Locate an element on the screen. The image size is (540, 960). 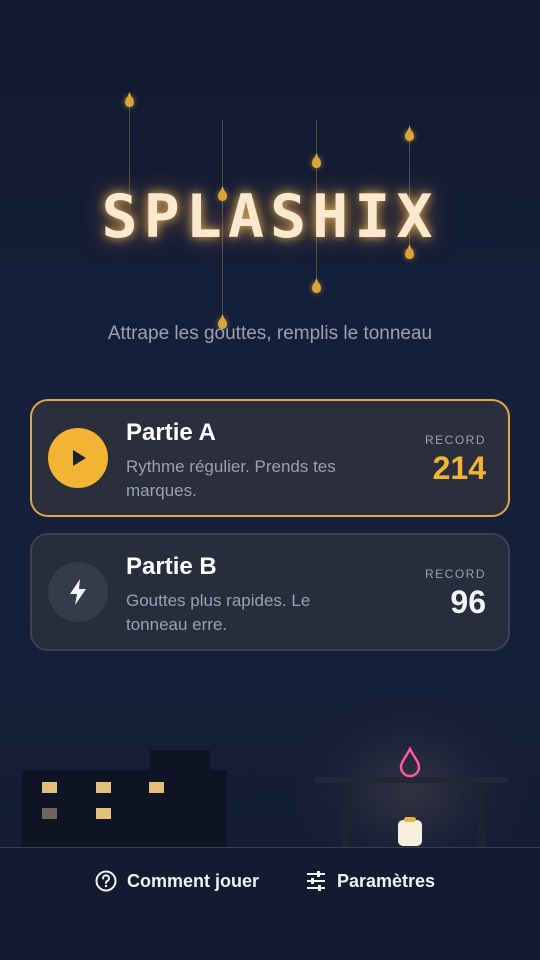
play-button is located at coordinates (78, 458).